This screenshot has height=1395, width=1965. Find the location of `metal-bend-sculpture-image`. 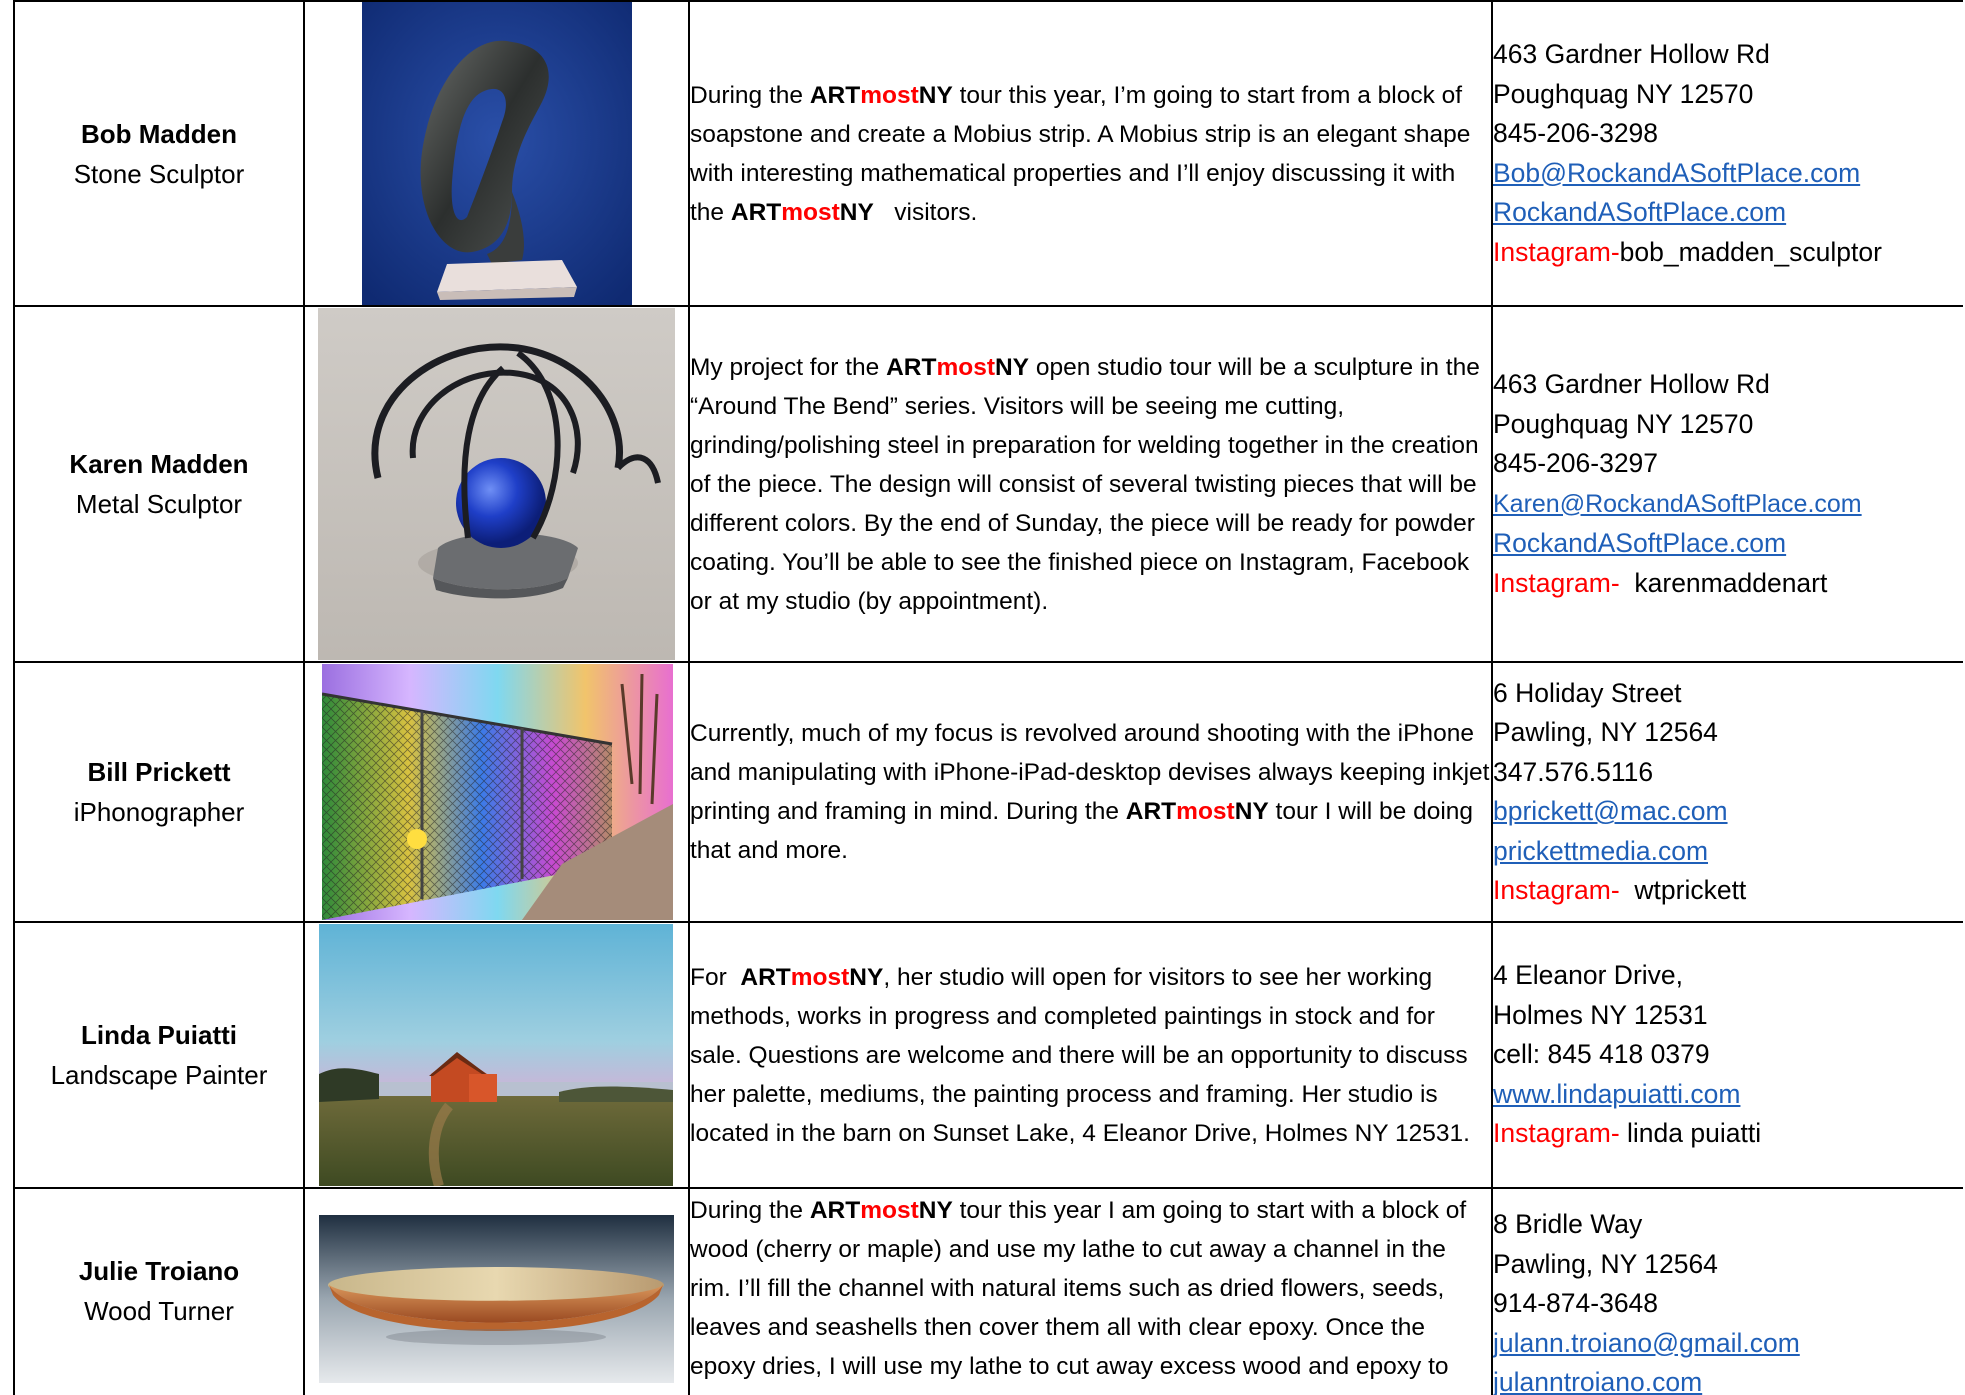

metal-bend-sculpture-image is located at coordinates (496, 484).